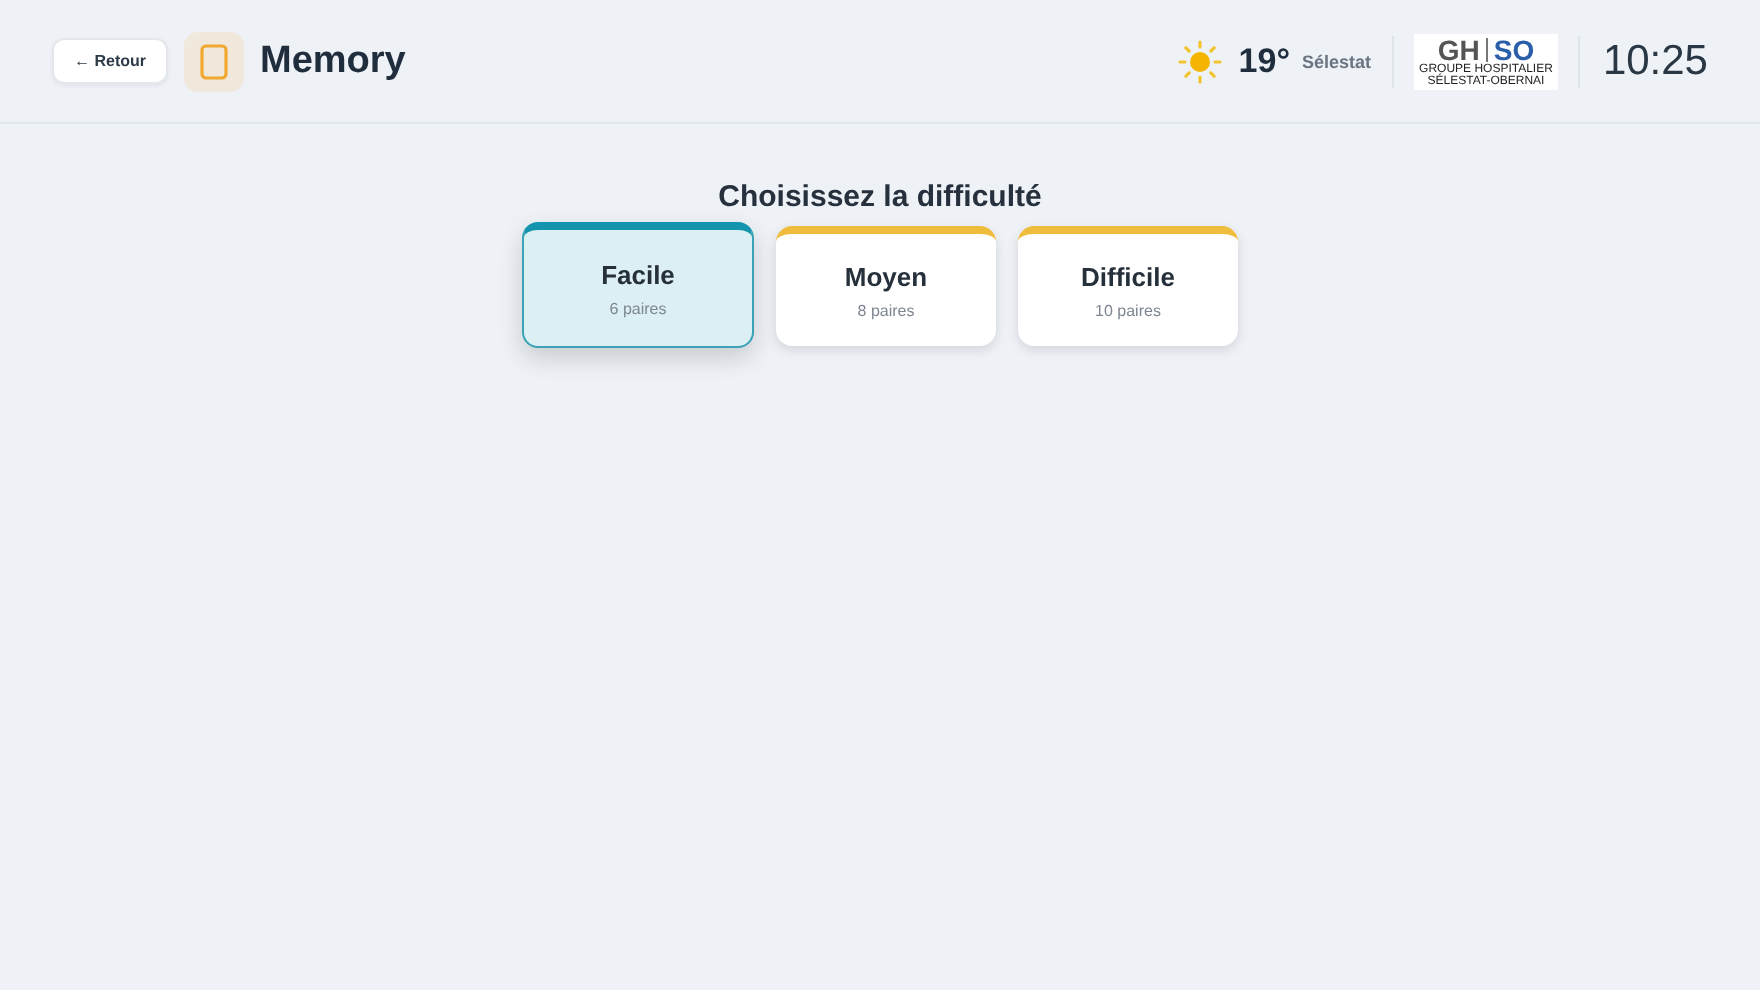 Image resolution: width=1760 pixels, height=990 pixels. I want to click on city-name: Sélestat, so click(1337, 61).